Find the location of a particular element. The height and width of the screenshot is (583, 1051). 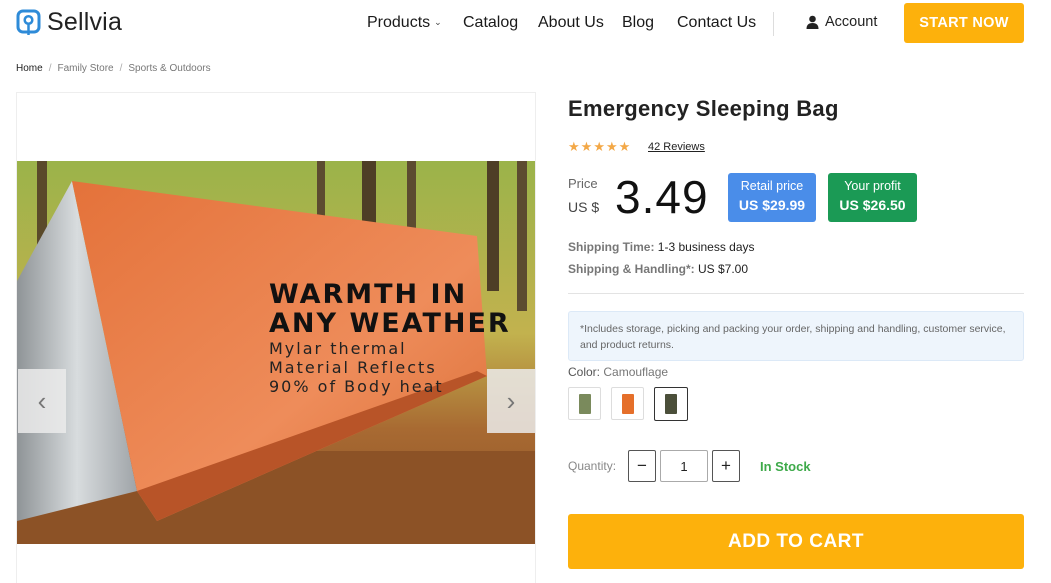

color-value: Camouflage is located at coordinates (636, 372).